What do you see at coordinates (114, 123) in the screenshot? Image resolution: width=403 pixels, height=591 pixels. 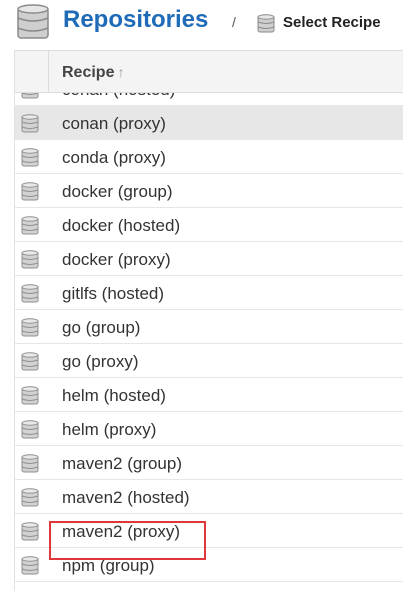 I see `recipe-label: conan (proxy)` at bounding box center [114, 123].